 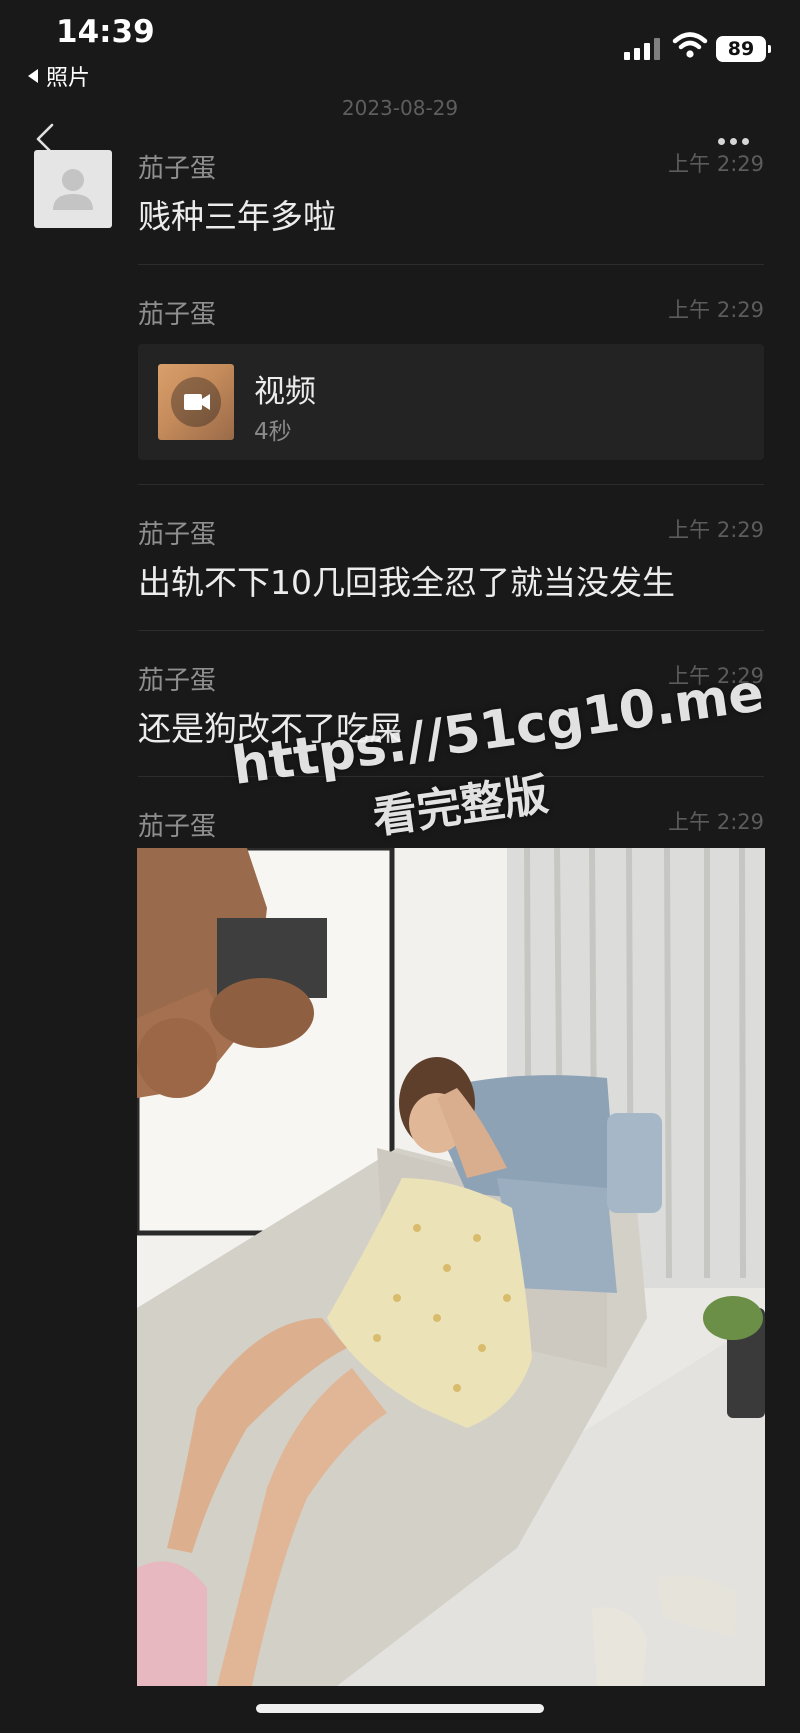 What do you see at coordinates (736, 139) in the screenshot?
I see `more-icon` at bounding box center [736, 139].